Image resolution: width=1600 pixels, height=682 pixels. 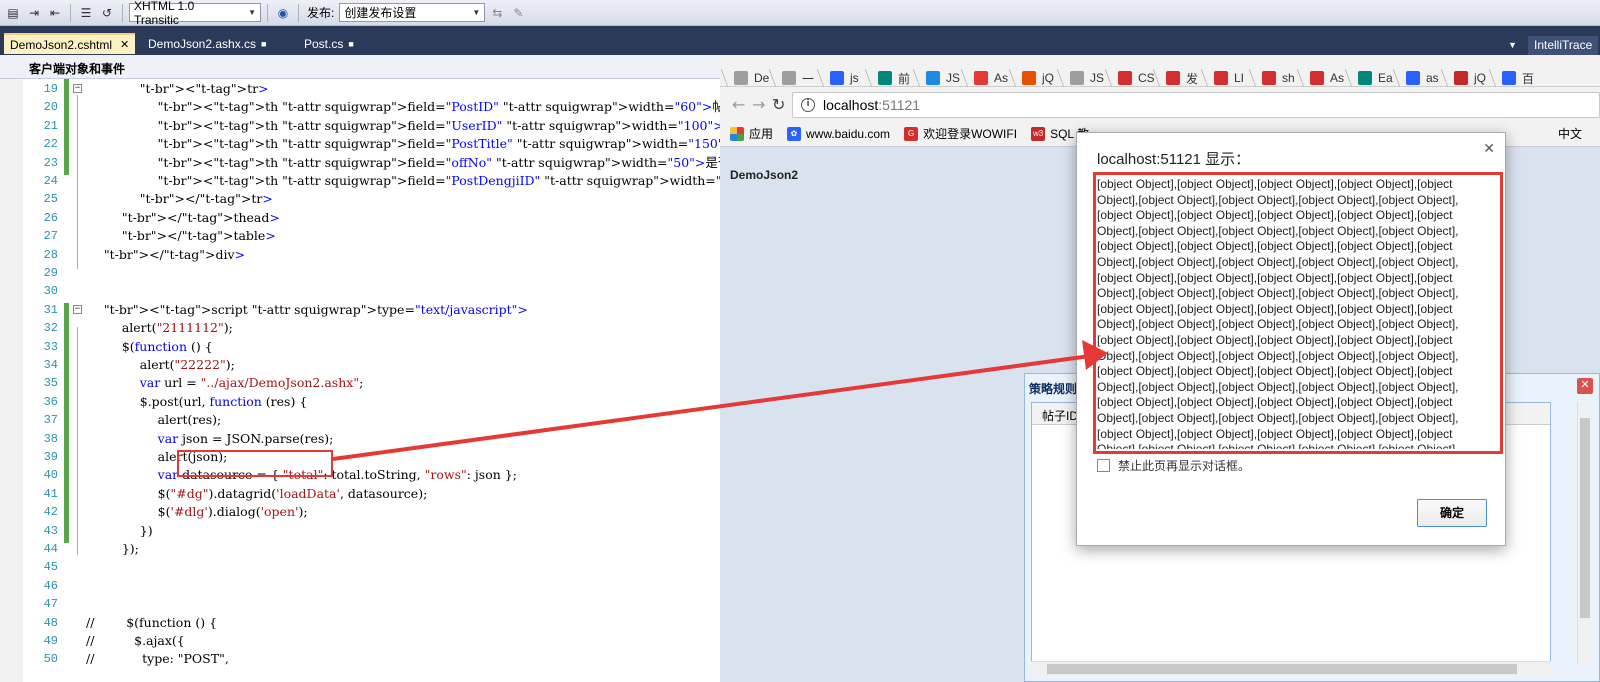 I want to click on tab-post-cs: Post.cs ■, so click(x=329, y=43).